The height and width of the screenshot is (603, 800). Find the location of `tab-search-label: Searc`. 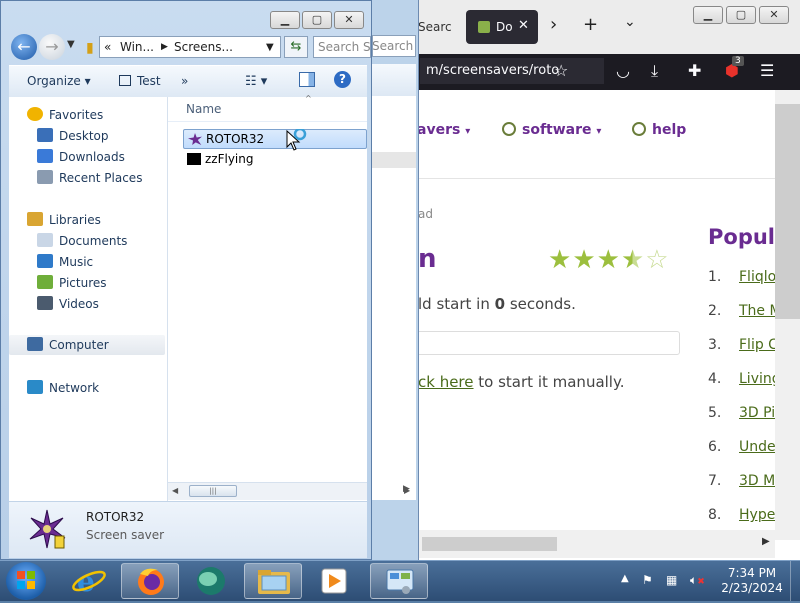

tab-search-label: Searc is located at coordinates (435, 27).